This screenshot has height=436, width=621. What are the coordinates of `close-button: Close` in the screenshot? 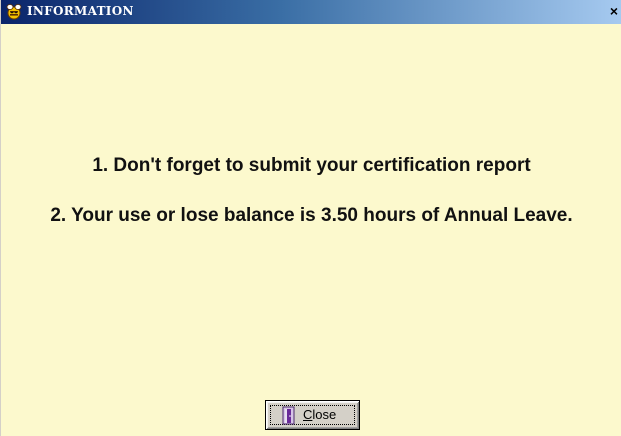 It's located at (312, 415).